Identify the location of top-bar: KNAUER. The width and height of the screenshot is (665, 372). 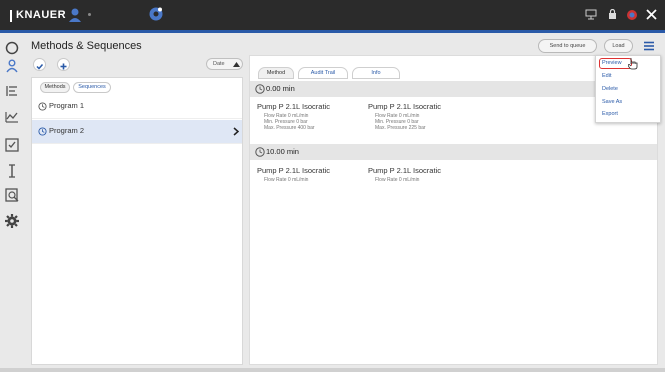
(332, 15).